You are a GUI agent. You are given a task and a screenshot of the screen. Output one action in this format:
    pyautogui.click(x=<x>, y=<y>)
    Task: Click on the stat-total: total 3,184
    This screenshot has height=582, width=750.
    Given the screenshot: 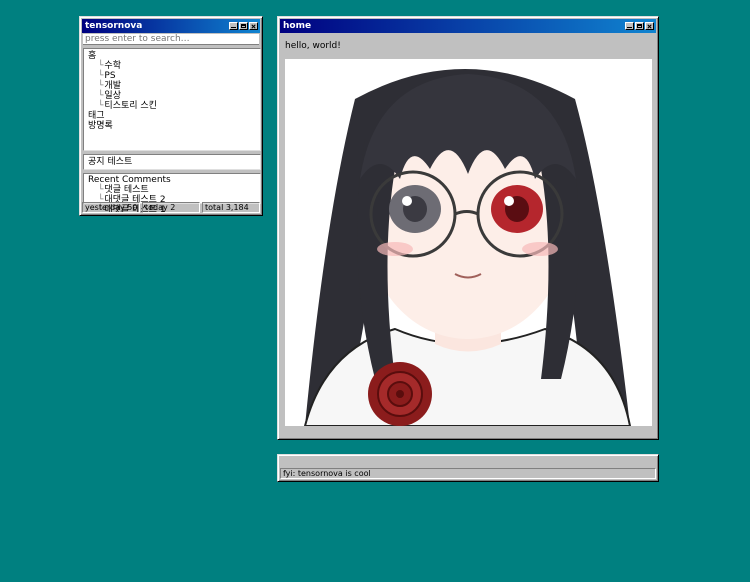 What is the action you would take?
    pyautogui.click(x=231, y=207)
    